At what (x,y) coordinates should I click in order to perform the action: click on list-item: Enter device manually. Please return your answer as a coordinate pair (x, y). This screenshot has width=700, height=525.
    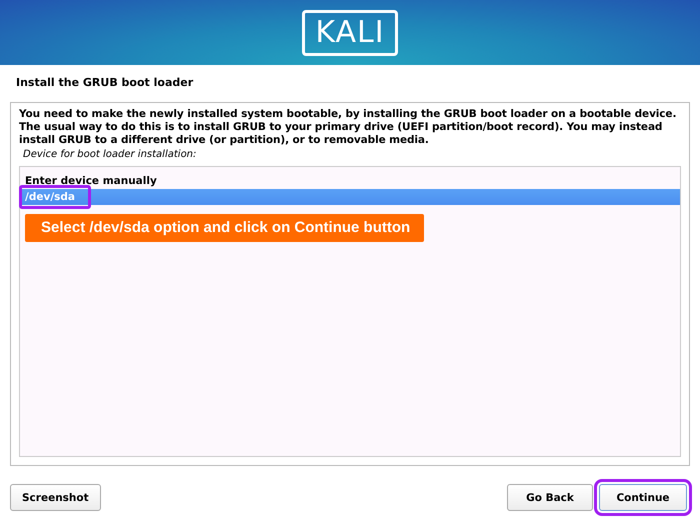
    Looking at the image, I should click on (350, 181).